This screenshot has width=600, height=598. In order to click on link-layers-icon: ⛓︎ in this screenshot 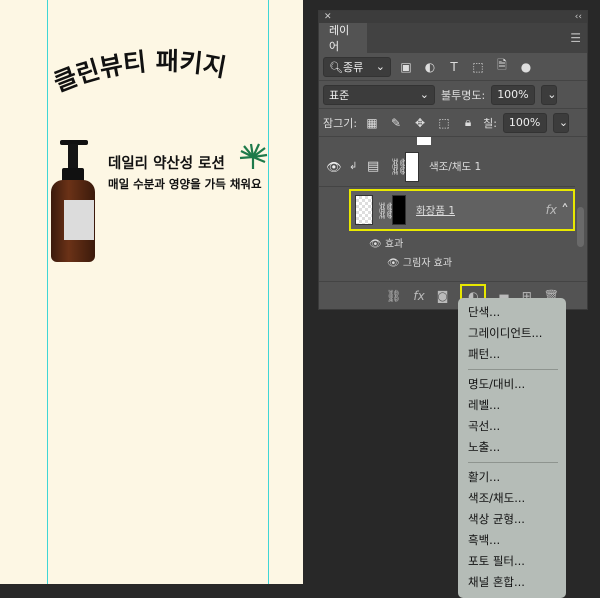, I will do `click(393, 296)`.